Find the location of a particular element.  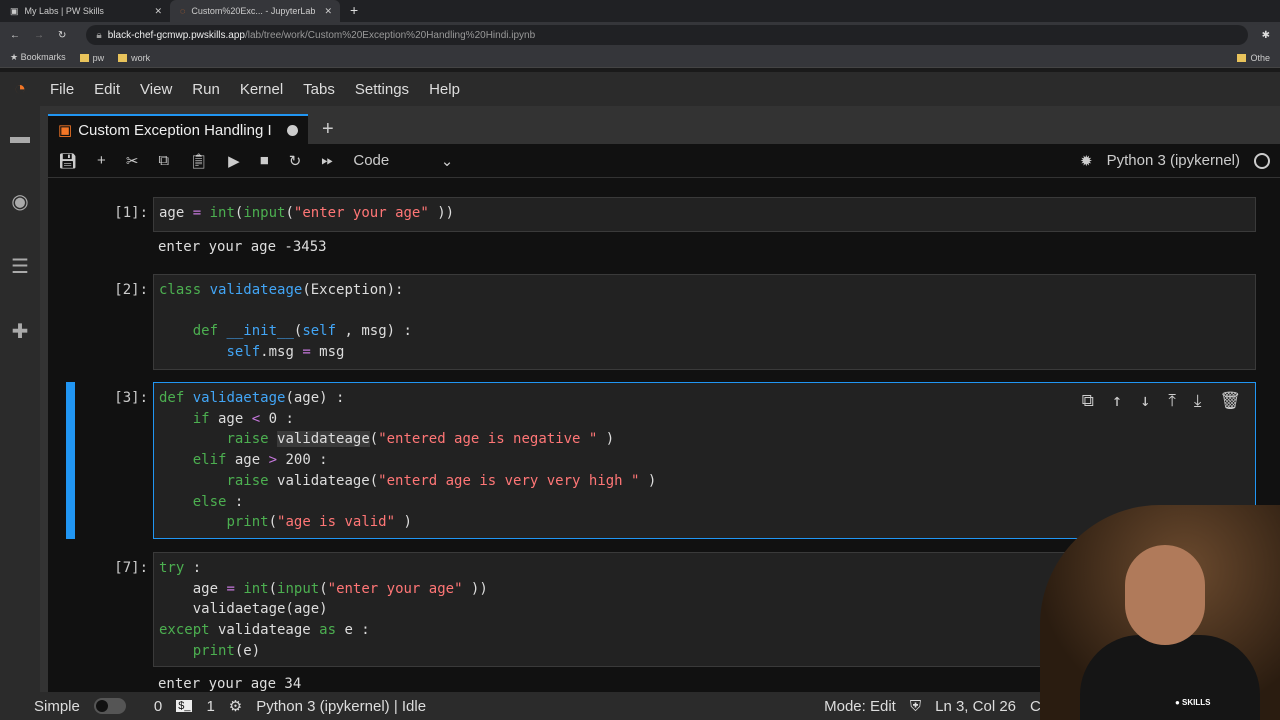

menu-file: File is located at coordinates (62, 89).